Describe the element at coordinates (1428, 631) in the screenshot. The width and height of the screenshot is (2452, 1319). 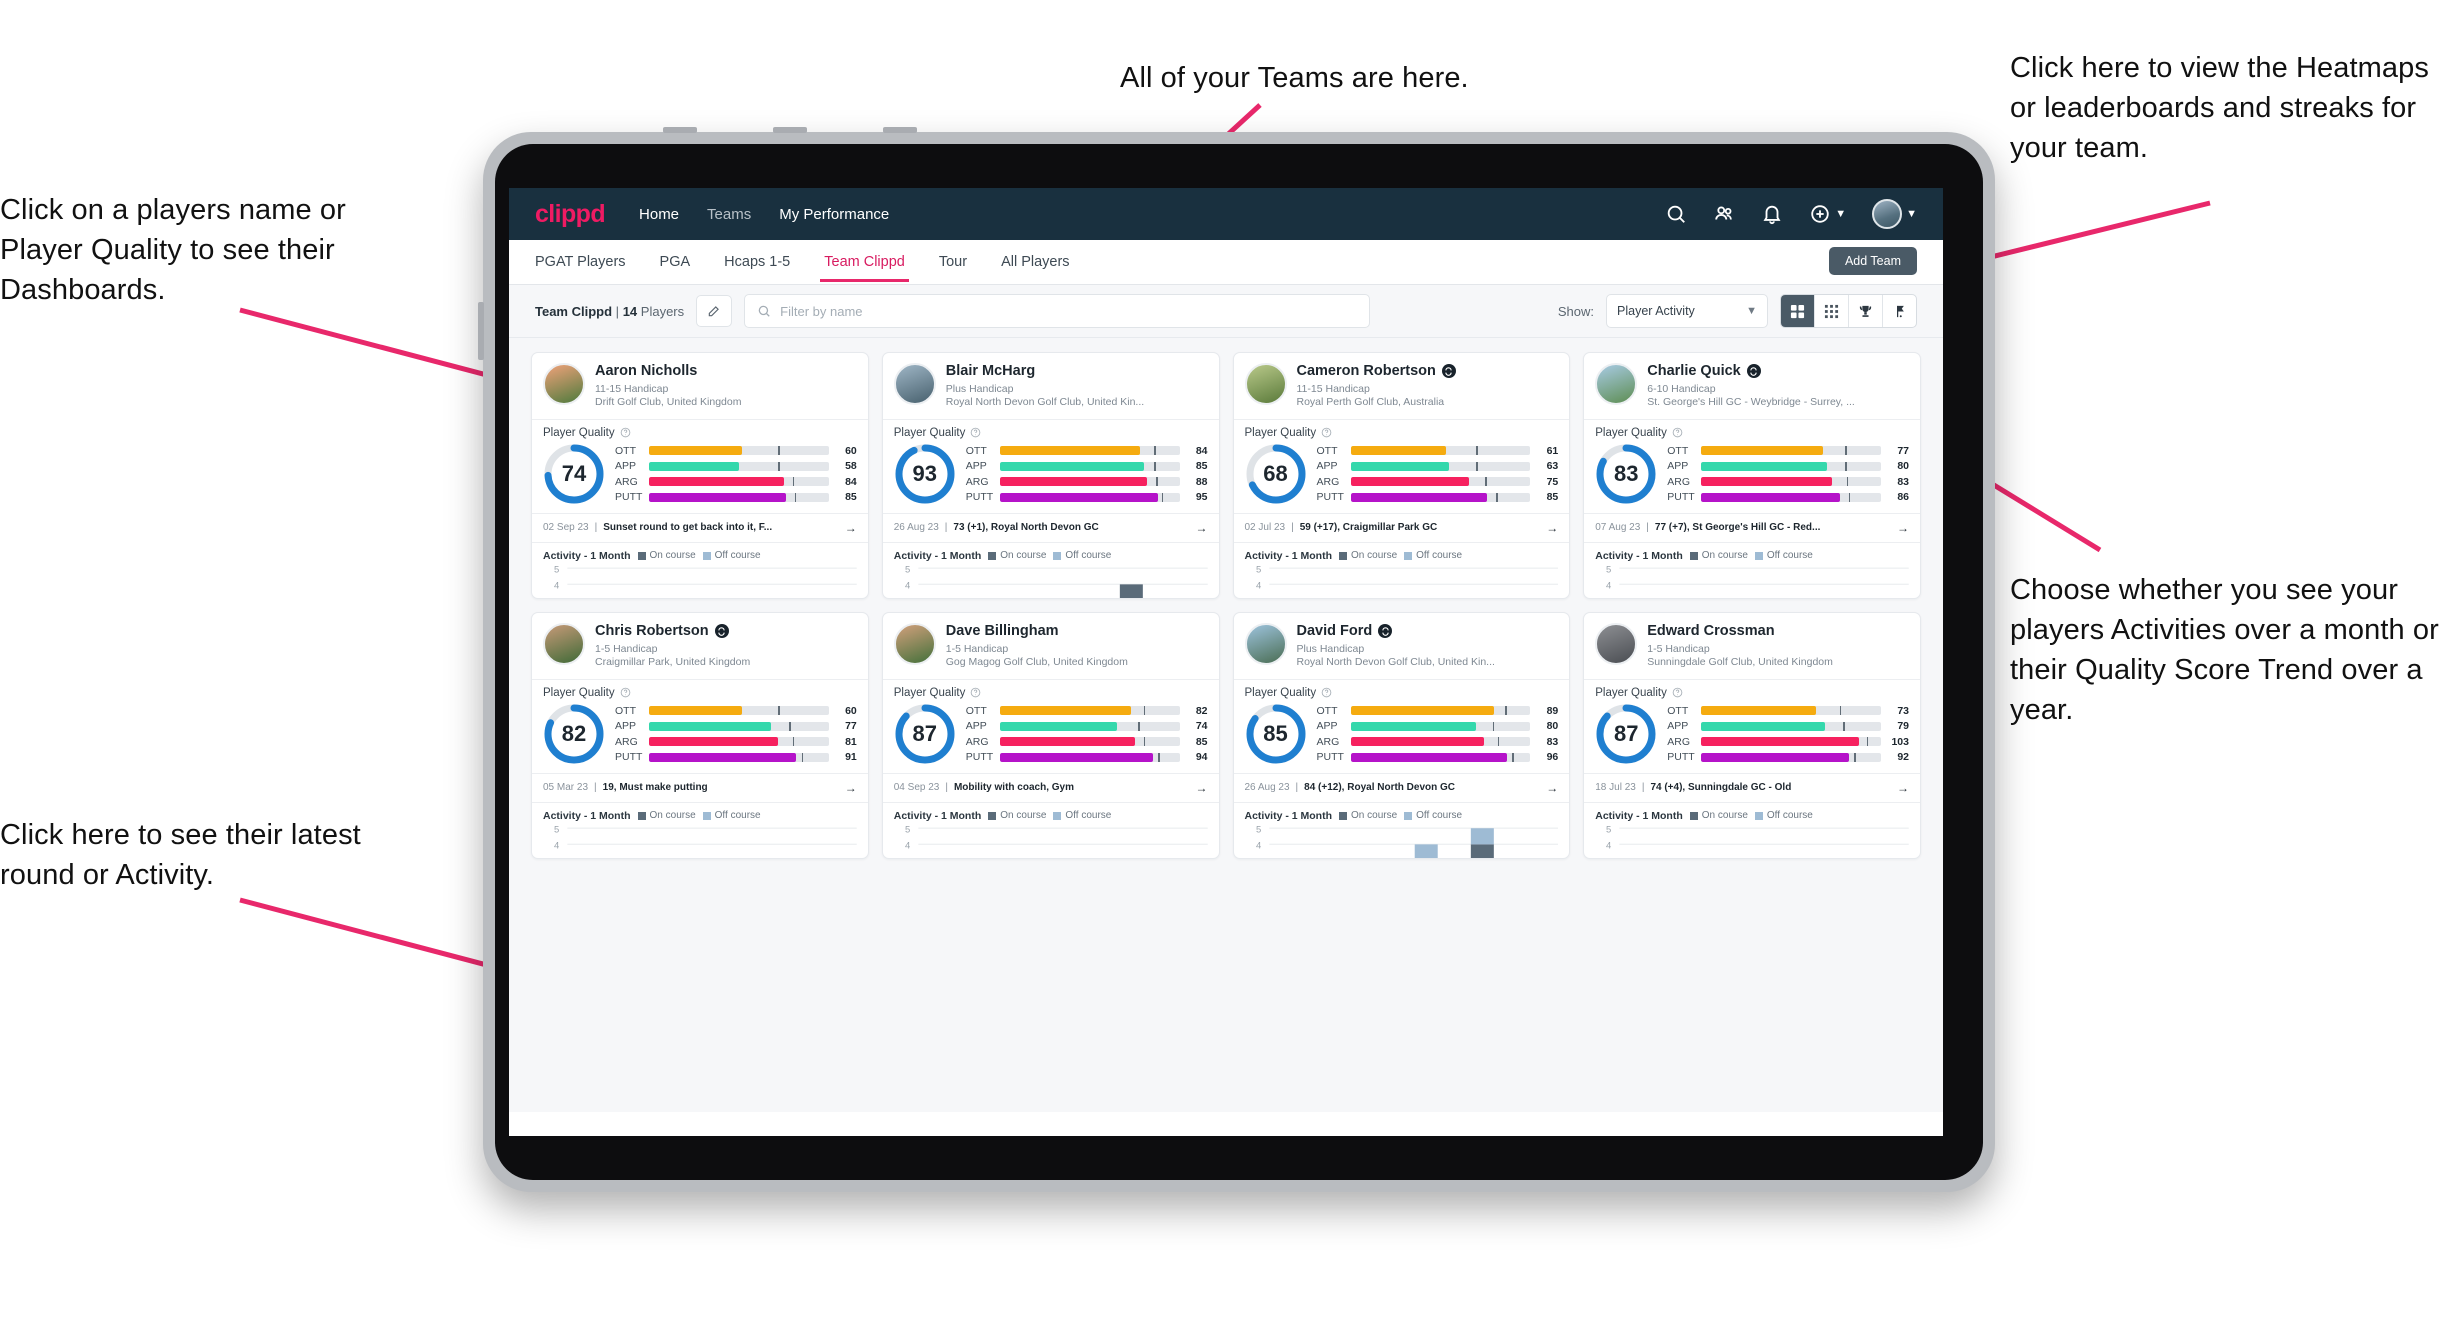
I see `player-name: David Ford` at that location.